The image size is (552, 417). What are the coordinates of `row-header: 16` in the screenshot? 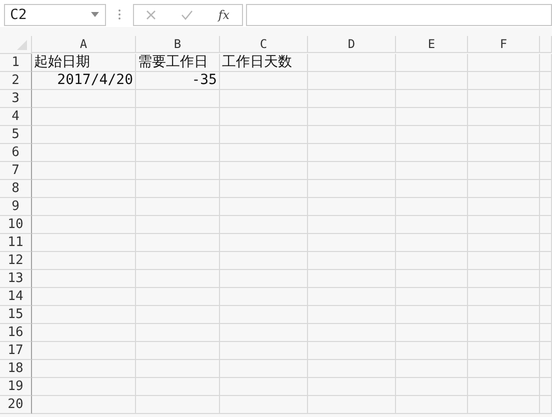 It's located at (16, 333).